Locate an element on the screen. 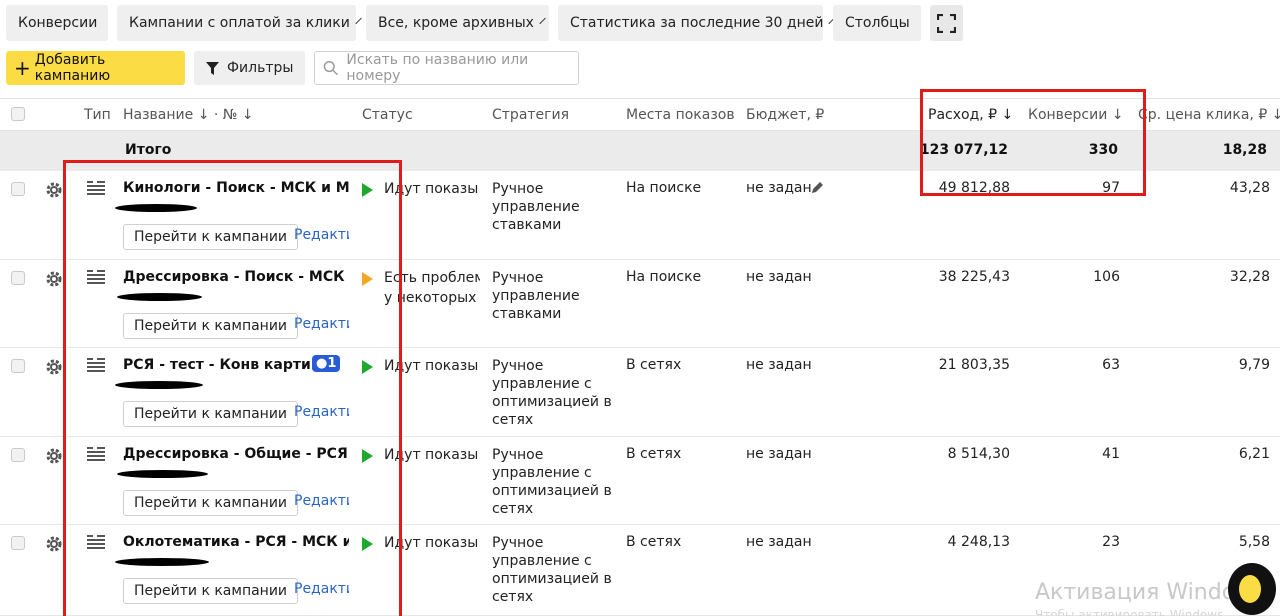  conversions-button: Конверсии is located at coordinates (57, 23).